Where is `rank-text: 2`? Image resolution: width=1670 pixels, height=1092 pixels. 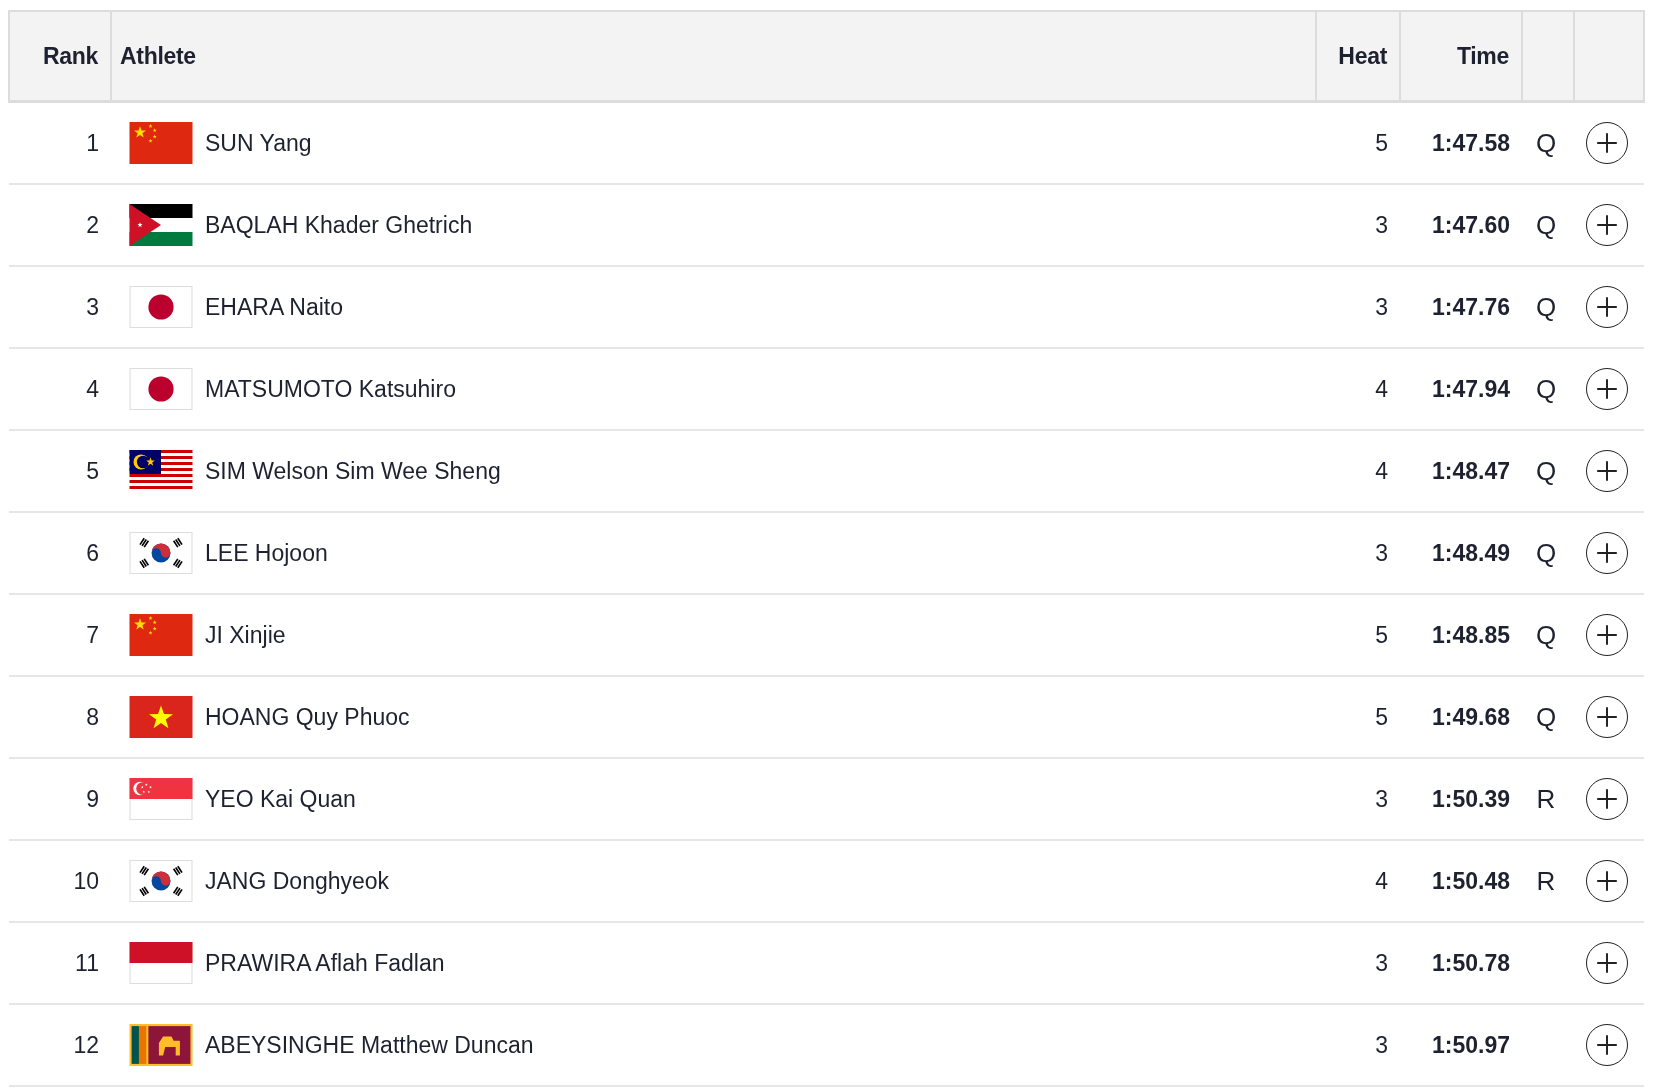
rank-text: 2 is located at coordinates (92, 224).